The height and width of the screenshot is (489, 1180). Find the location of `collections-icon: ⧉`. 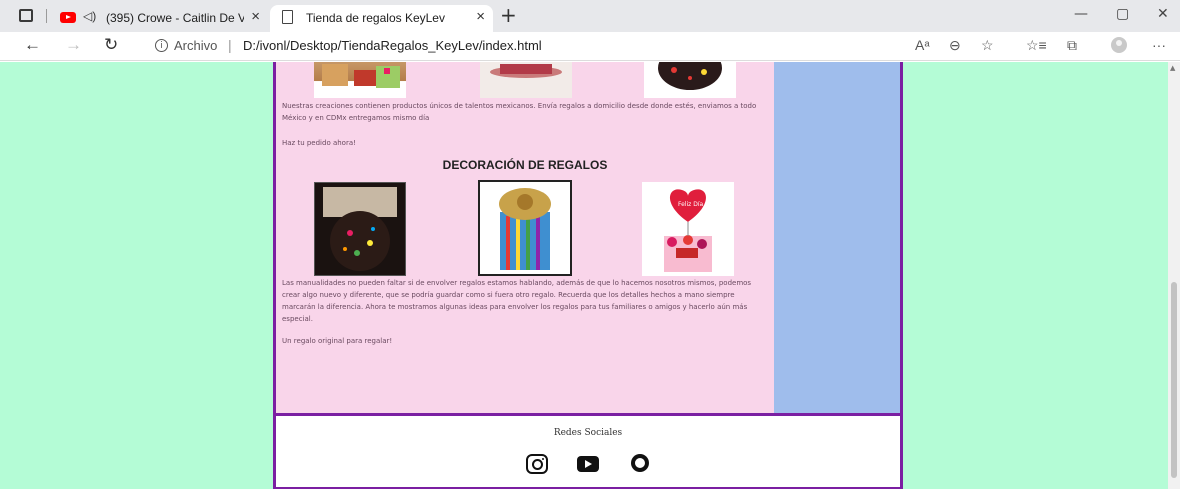

collections-icon: ⧉ is located at coordinates (1072, 45).